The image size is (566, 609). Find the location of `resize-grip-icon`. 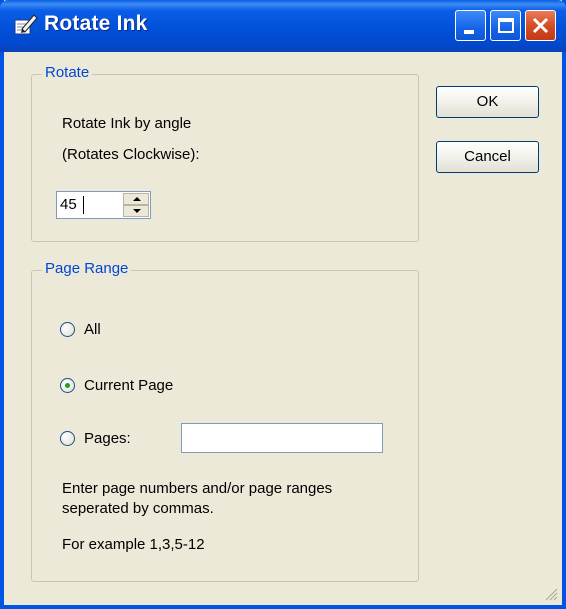

resize-grip-icon is located at coordinates (551, 594).